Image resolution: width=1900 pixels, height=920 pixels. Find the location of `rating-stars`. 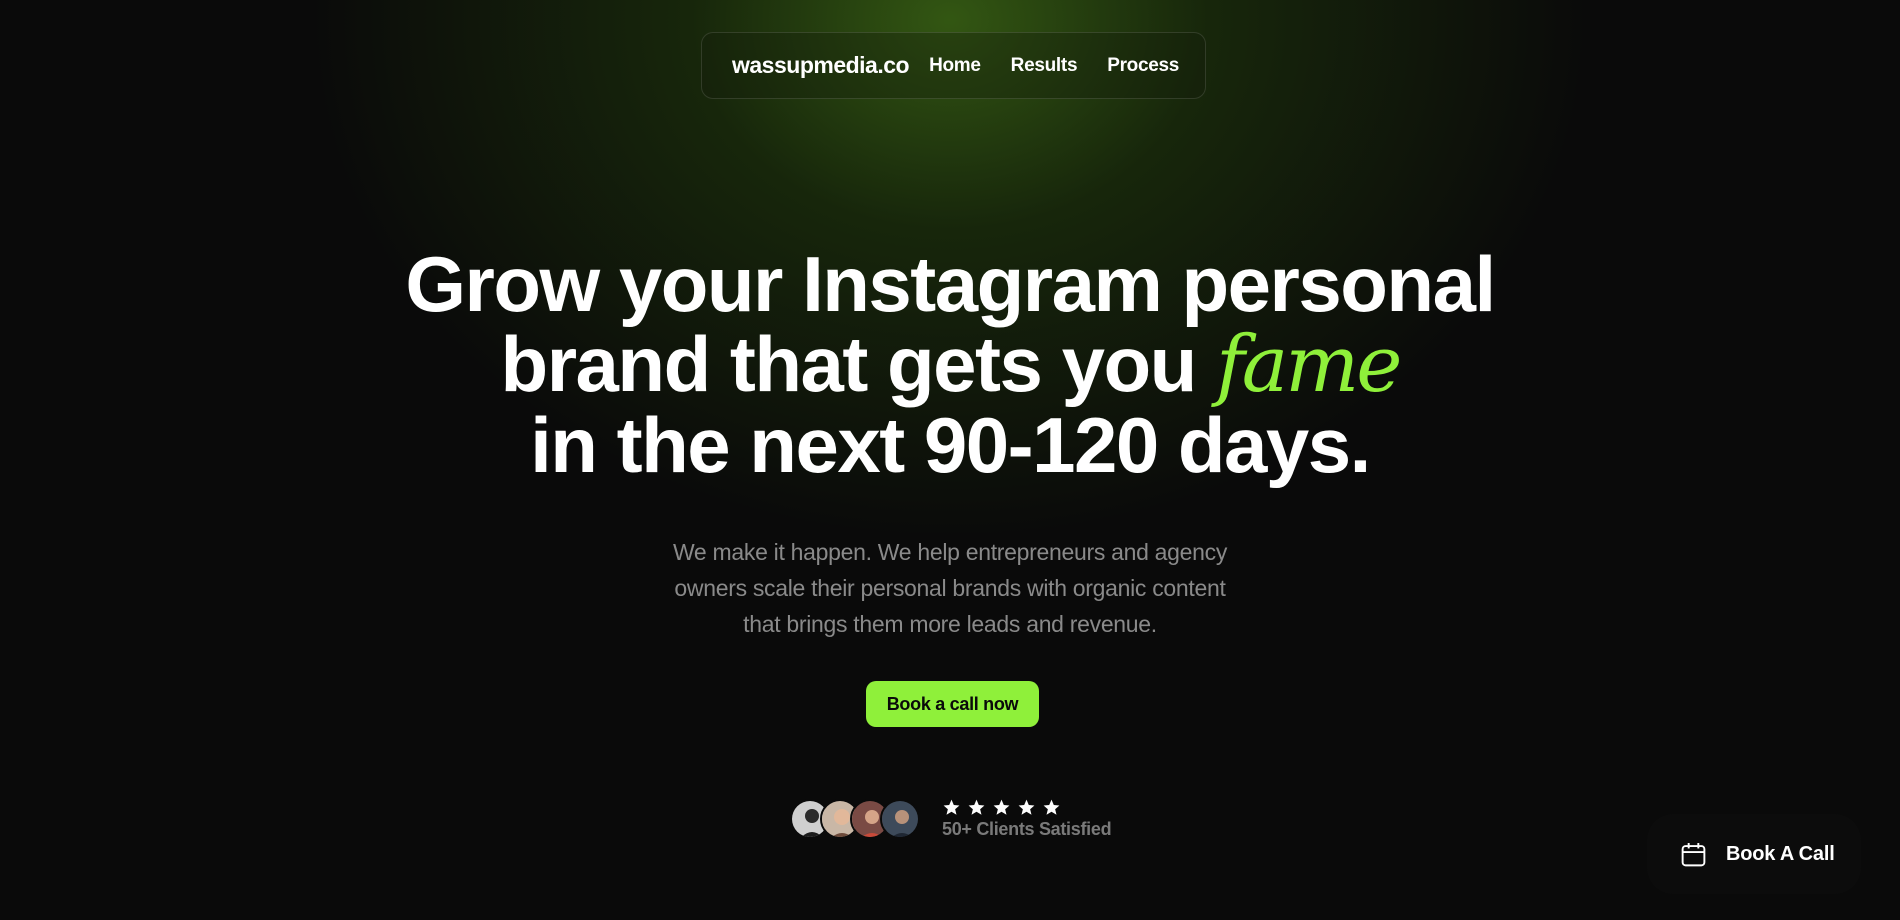

rating-stars is located at coordinates (1026, 807).